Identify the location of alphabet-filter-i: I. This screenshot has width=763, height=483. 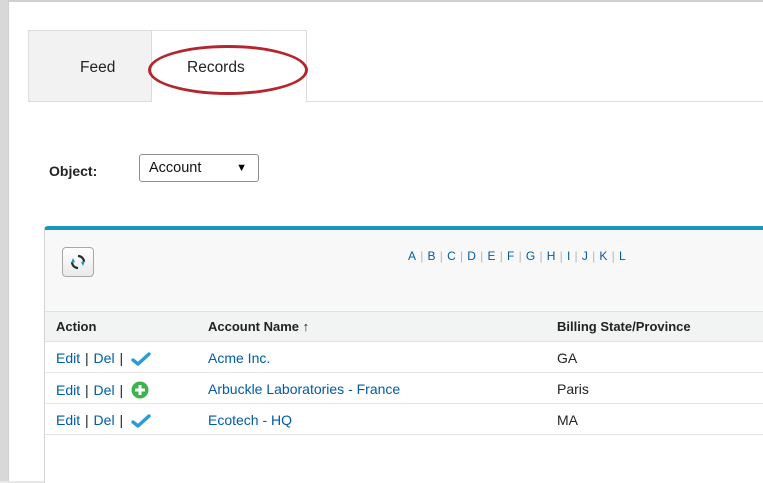
(569, 256).